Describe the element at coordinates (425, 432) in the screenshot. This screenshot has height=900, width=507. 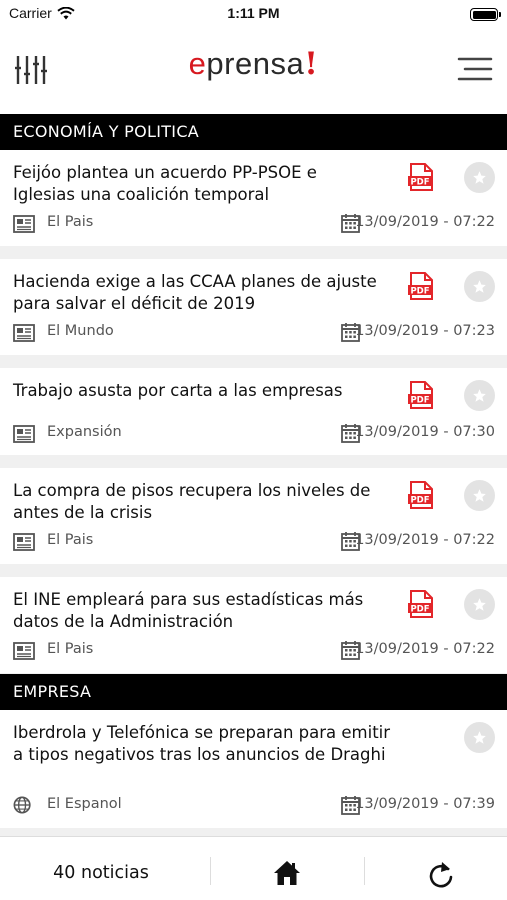
I see `article-date: 13/09/2019 - 07:30` at that location.